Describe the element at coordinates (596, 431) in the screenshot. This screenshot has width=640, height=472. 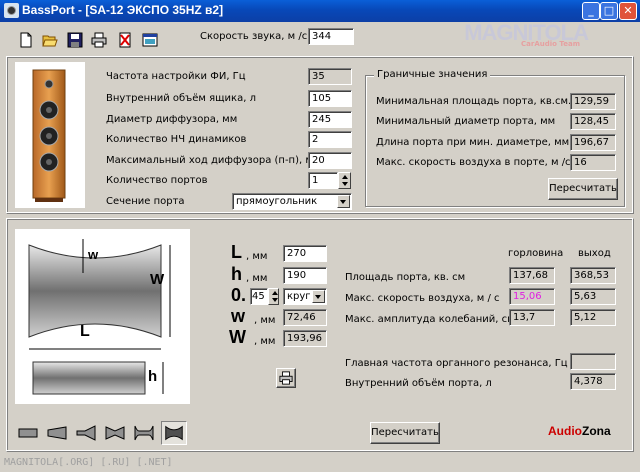
I see `audiozona-logo-zona: Zona` at that location.